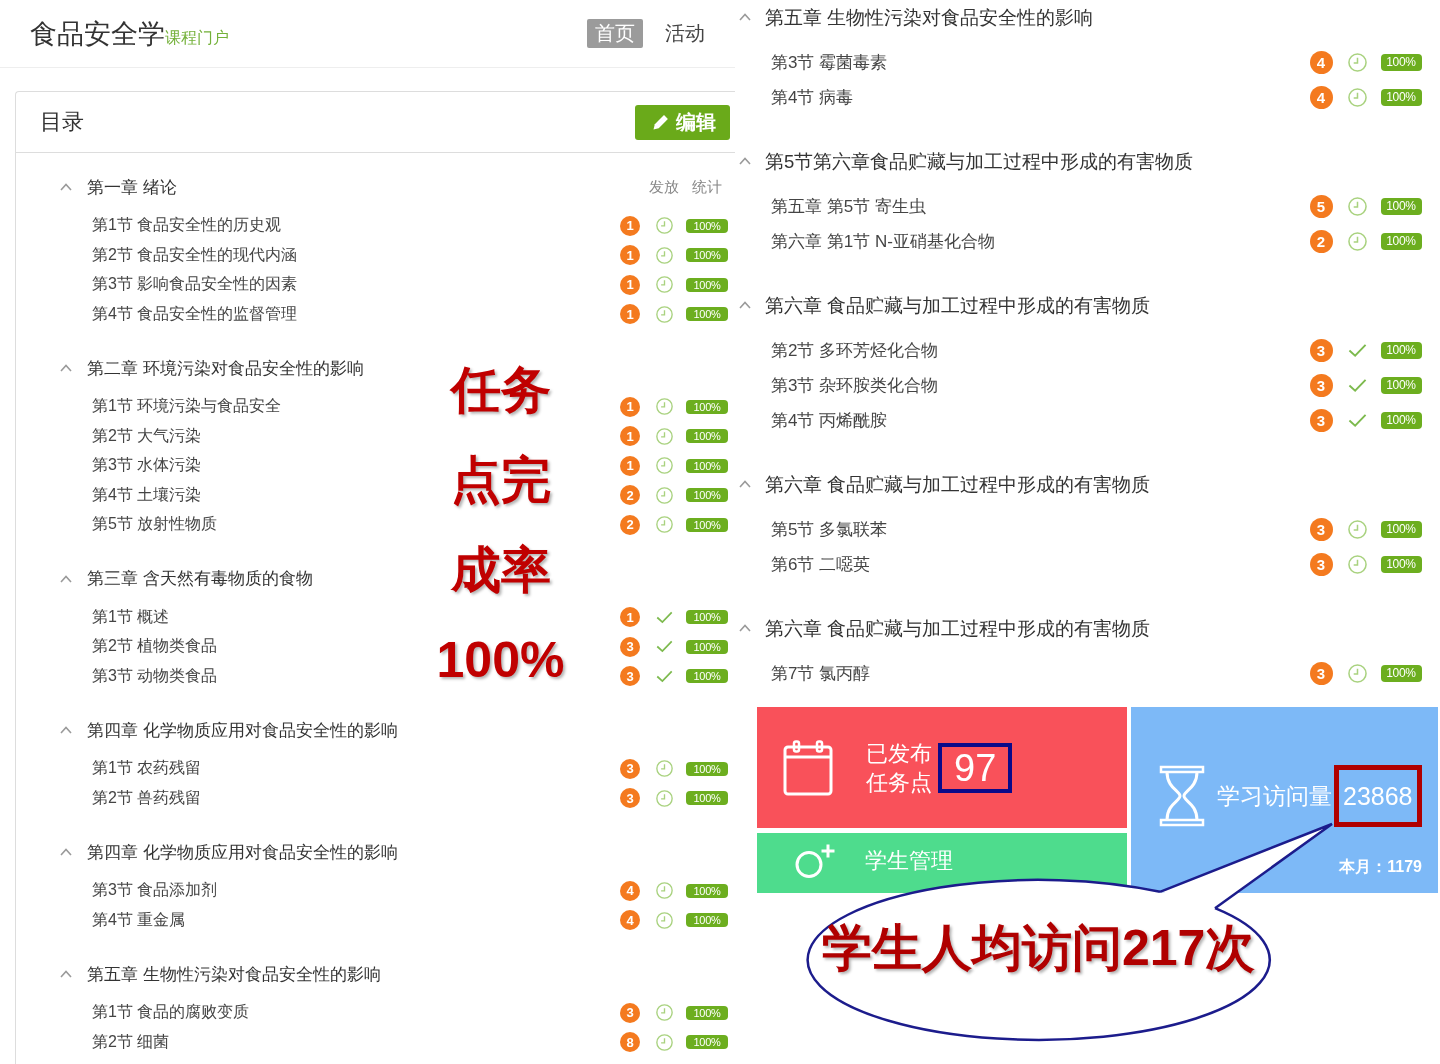  Describe the element at coordinates (909, 861) in the screenshot. I see `tile-label: 学生管理` at that location.